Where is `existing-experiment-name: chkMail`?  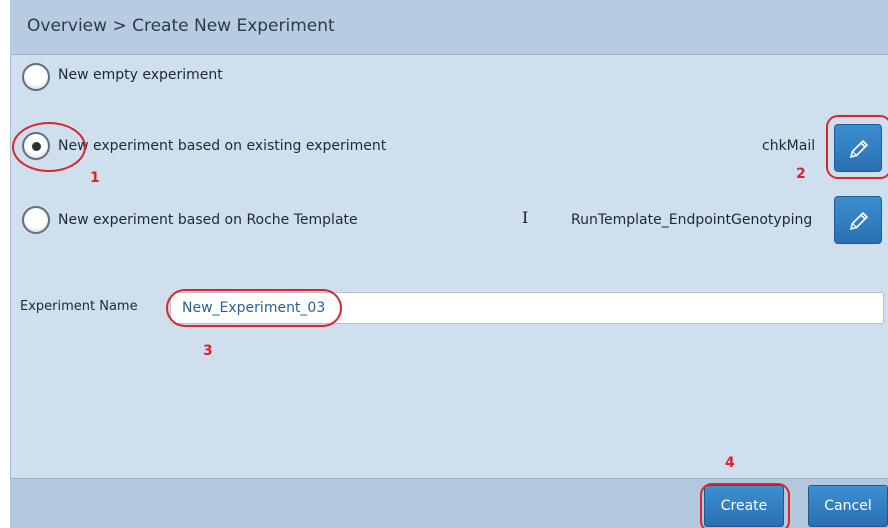 existing-experiment-name: chkMail is located at coordinates (789, 146).